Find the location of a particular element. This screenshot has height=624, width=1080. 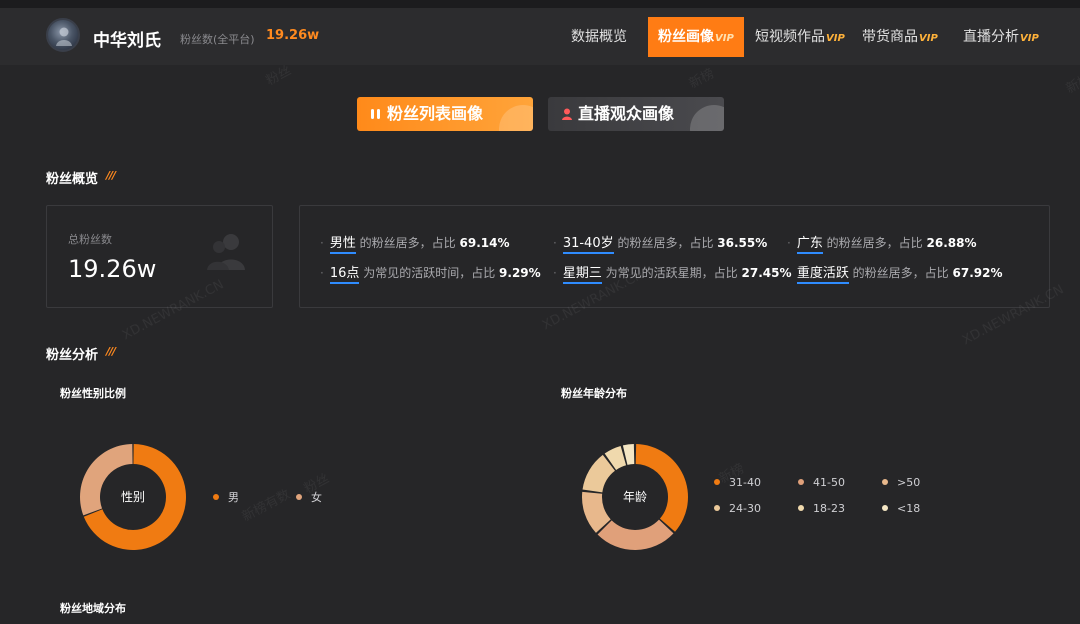

stat-key: 31-40岁 is located at coordinates (588, 245).